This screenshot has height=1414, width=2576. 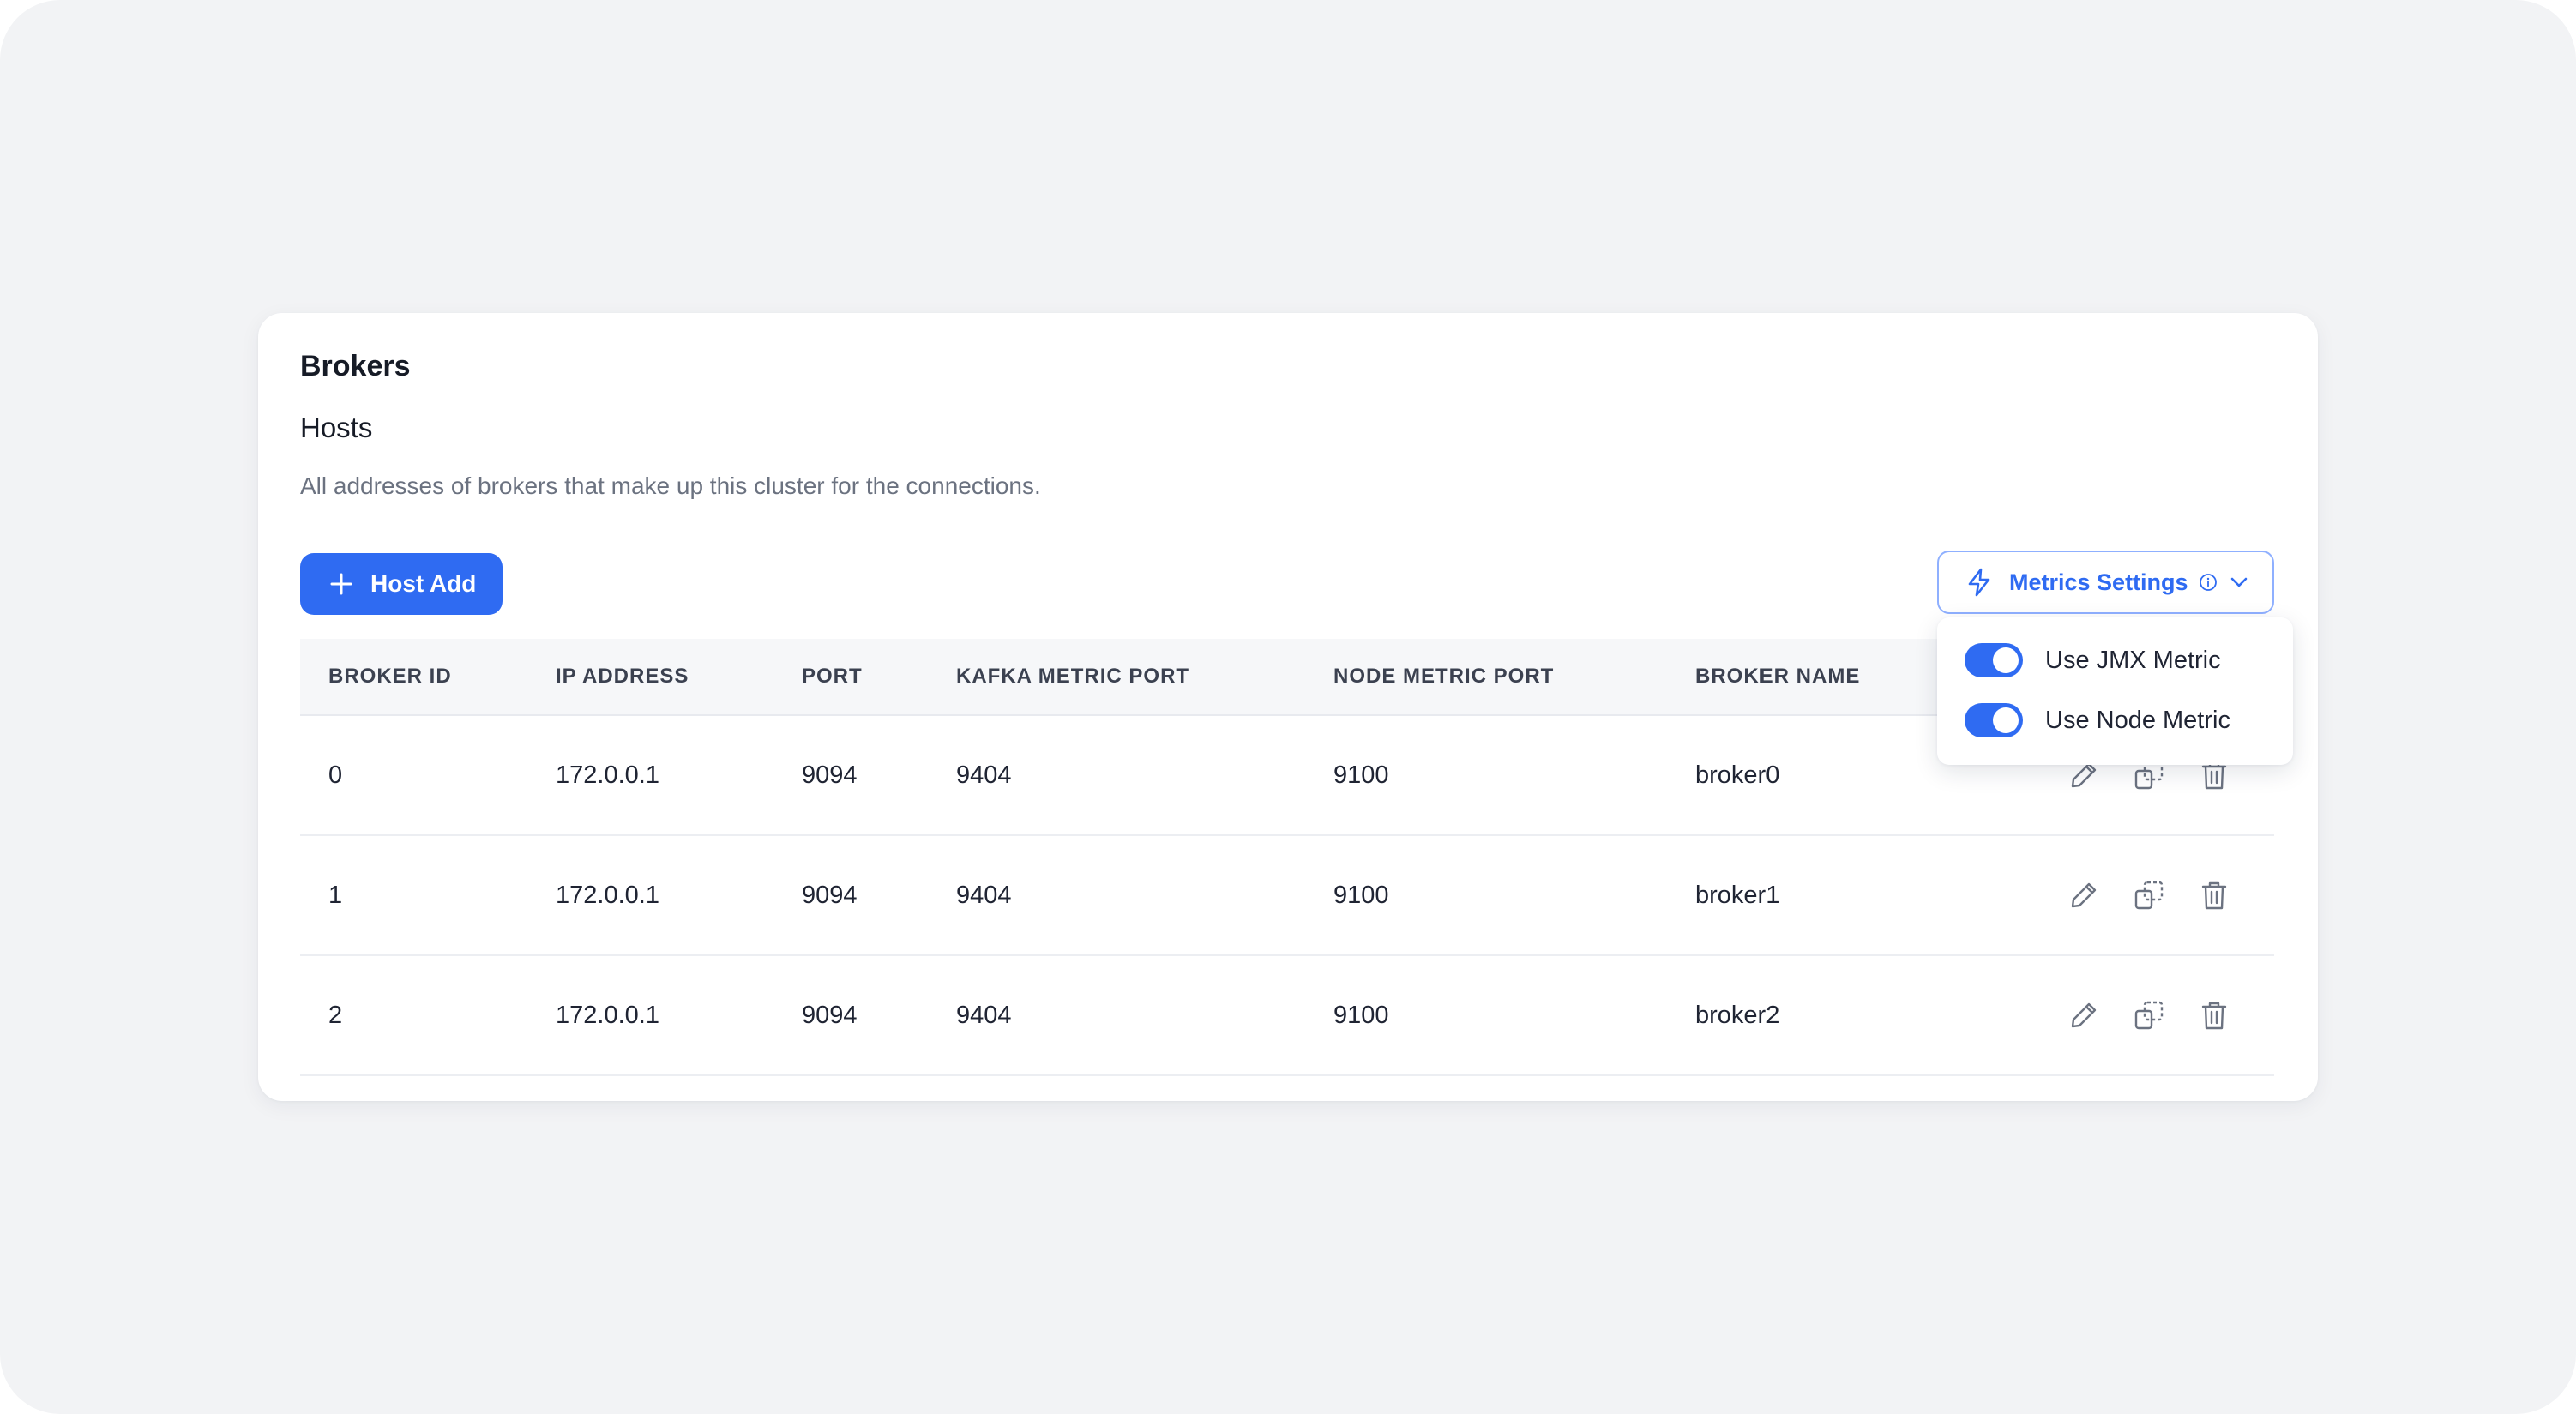 I want to click on table-row: 2 172.0.0.1 9094 9404 9100 broker2, so click(x=1287, y=1016).